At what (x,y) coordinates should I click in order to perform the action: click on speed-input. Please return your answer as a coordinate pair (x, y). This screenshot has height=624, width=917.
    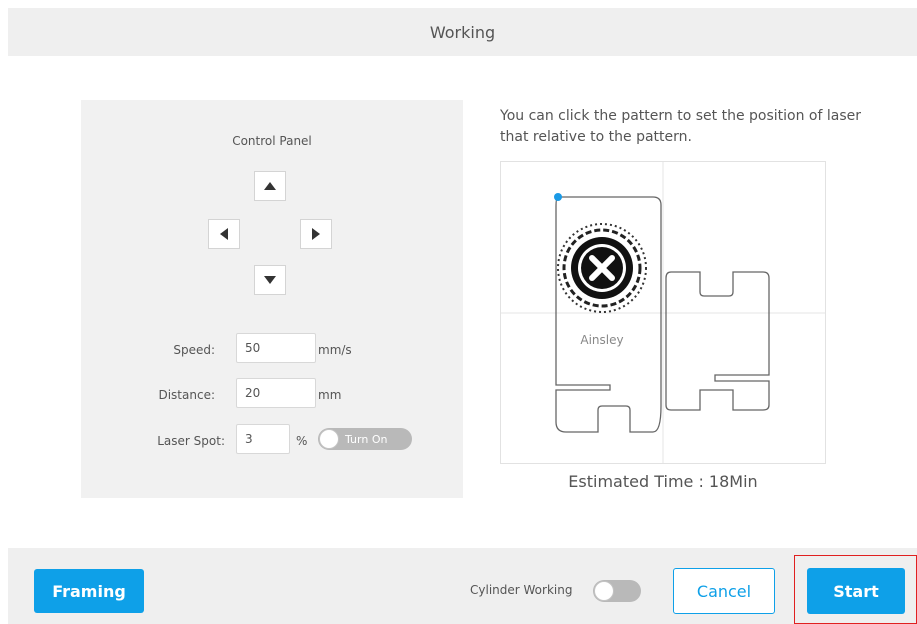
    Looking at the image, I should click on (276, 348).